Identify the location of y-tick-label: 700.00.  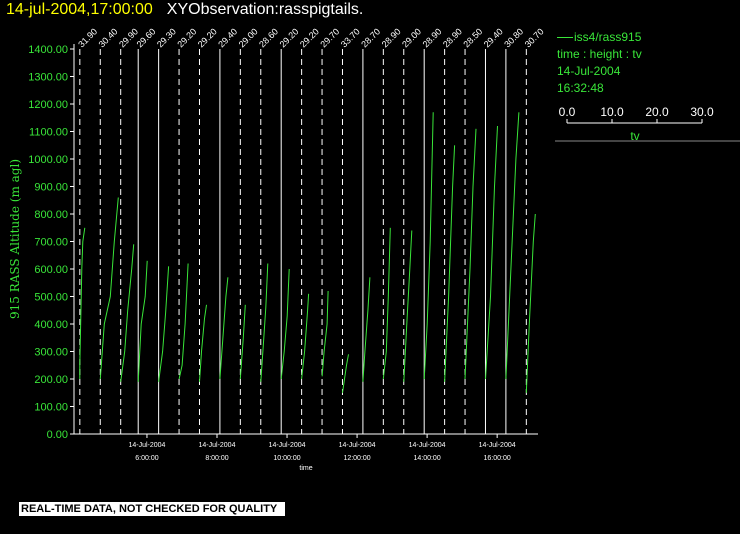
(51, 243).